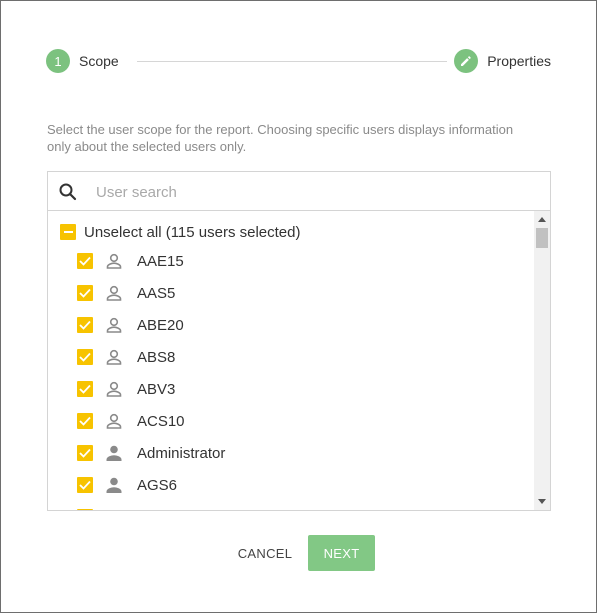 The image size is (597, 613). What do you see at coordinates (542, 360) in the screenshot?
I see `list-scrollbar` at bounding box center [542, 360].